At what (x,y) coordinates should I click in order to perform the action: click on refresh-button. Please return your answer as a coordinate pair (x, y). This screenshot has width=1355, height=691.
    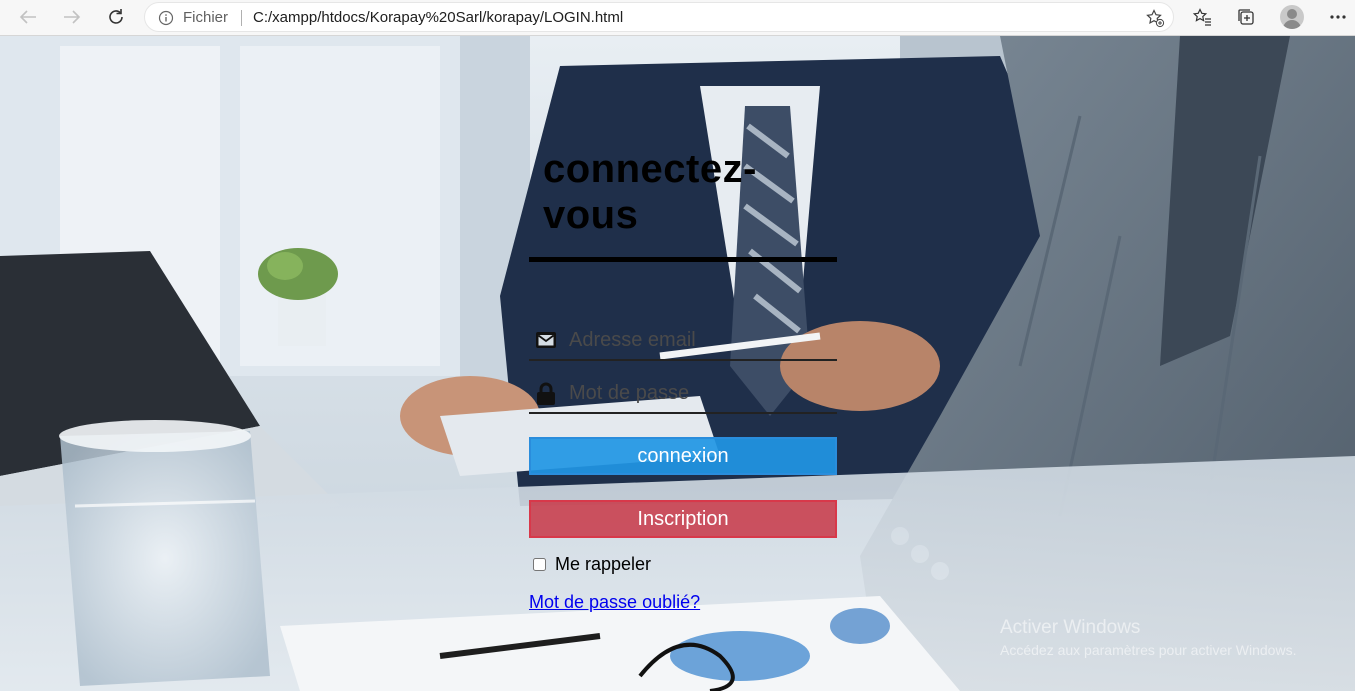
    Looking at the image, I should click on (116, 17).